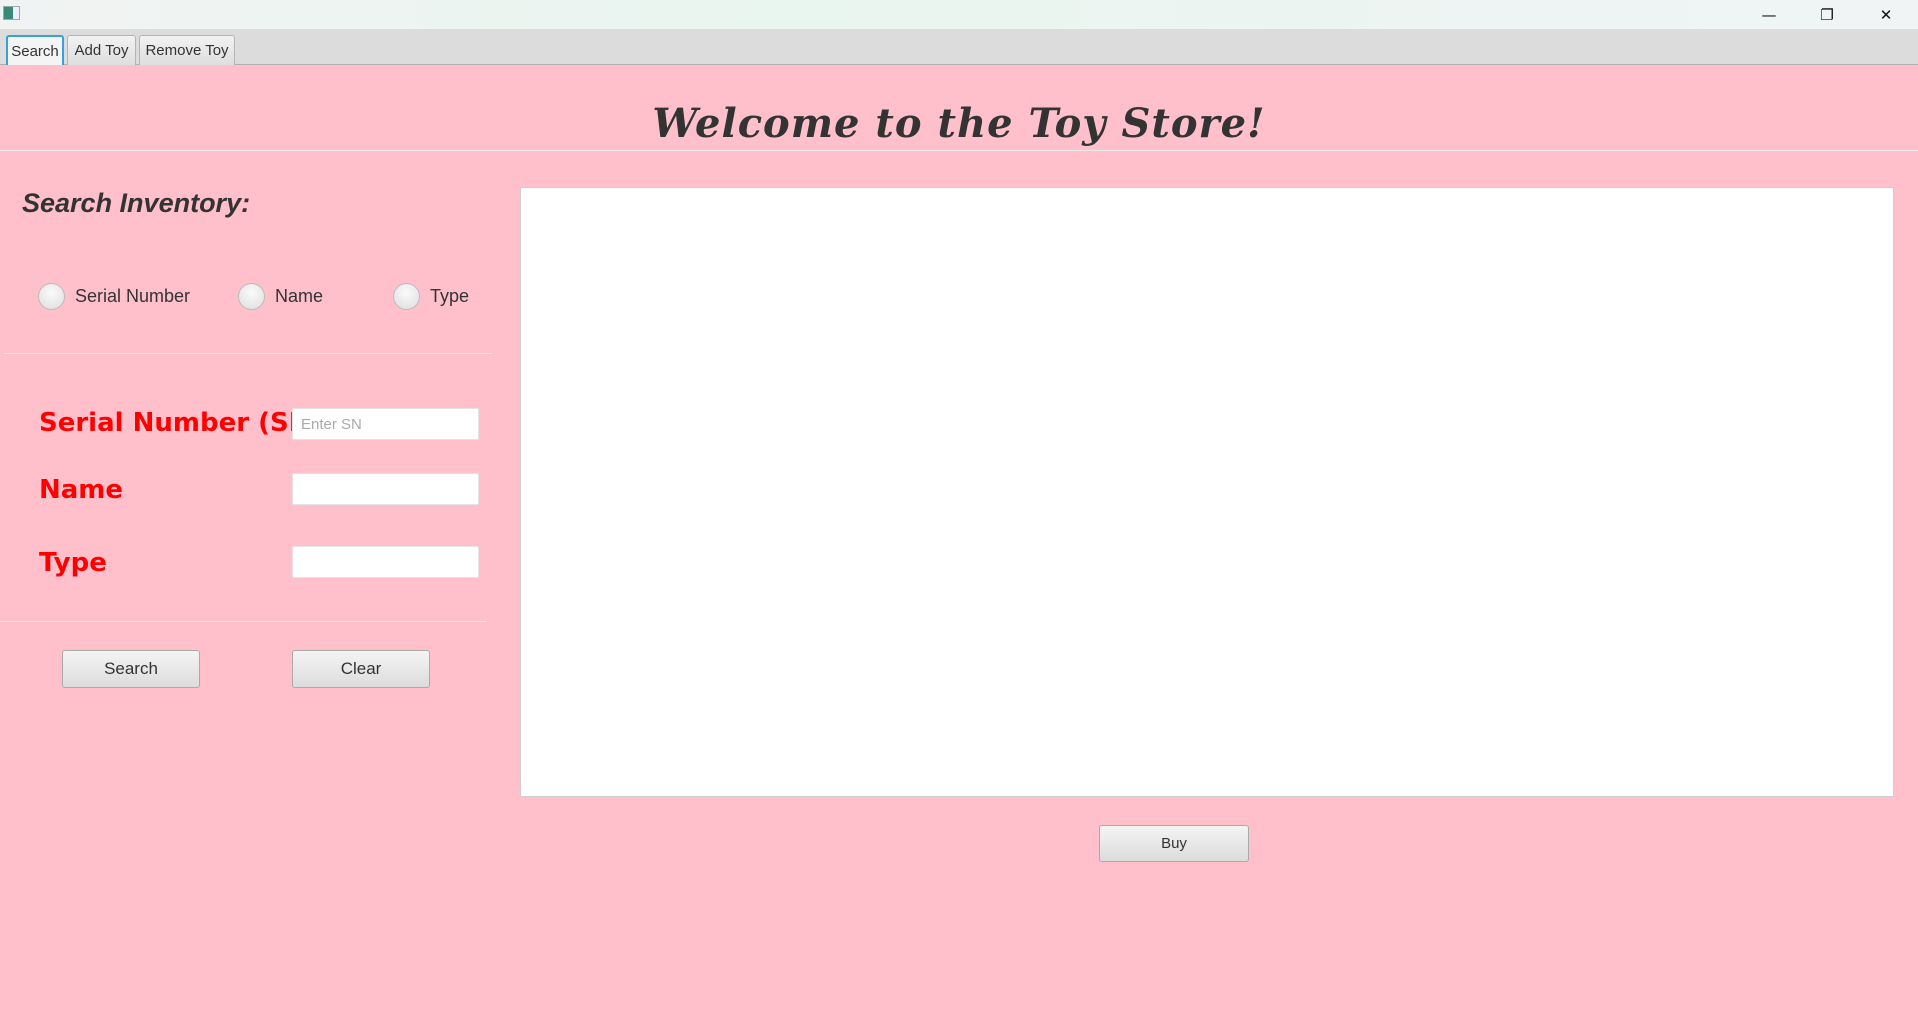 This screenshot has height=1019, width=1918. I want to click on name-label: Name, so click(81, 490).